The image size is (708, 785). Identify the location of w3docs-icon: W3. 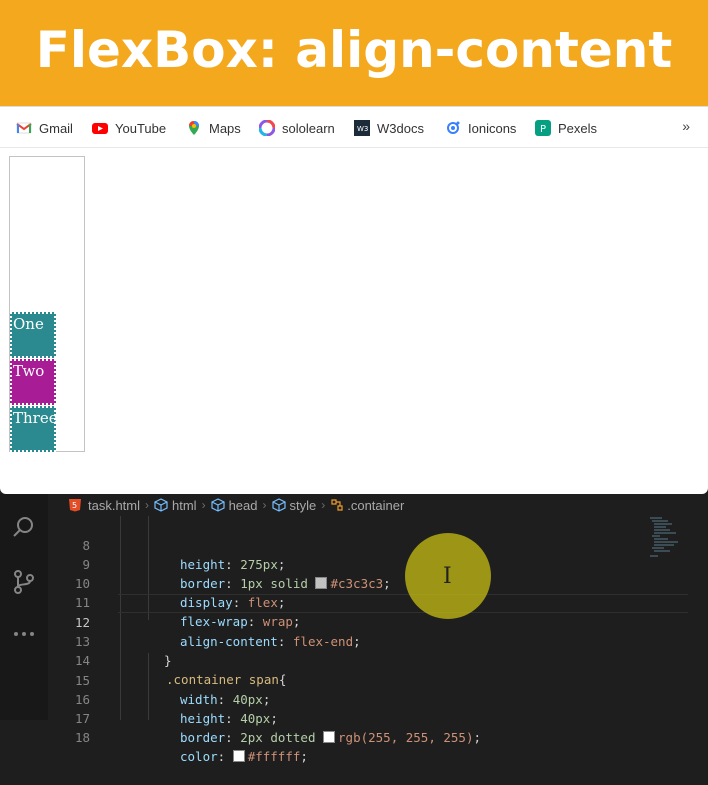
(362, 128).